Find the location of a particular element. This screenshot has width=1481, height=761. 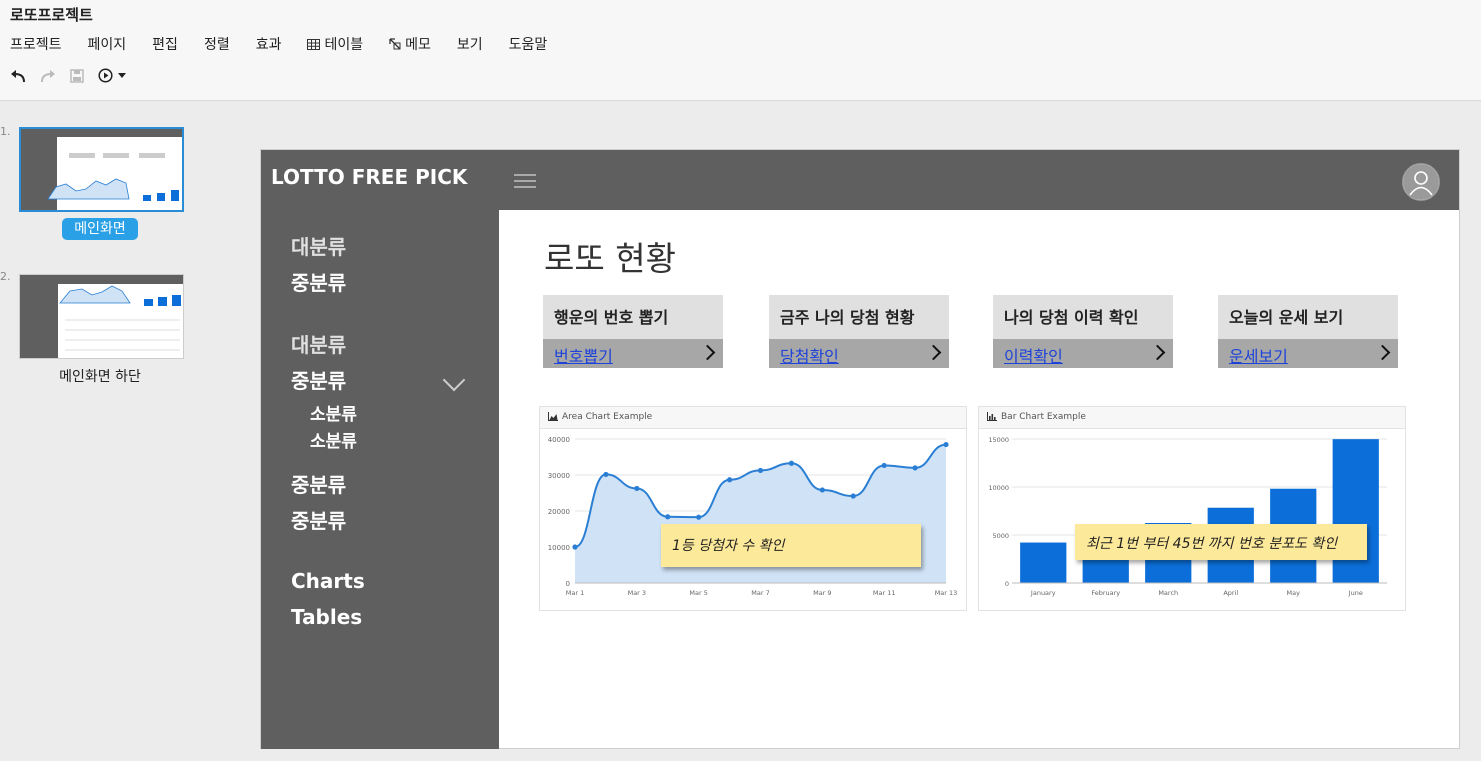

page-number: 1. is located at coordinates (5, 131).